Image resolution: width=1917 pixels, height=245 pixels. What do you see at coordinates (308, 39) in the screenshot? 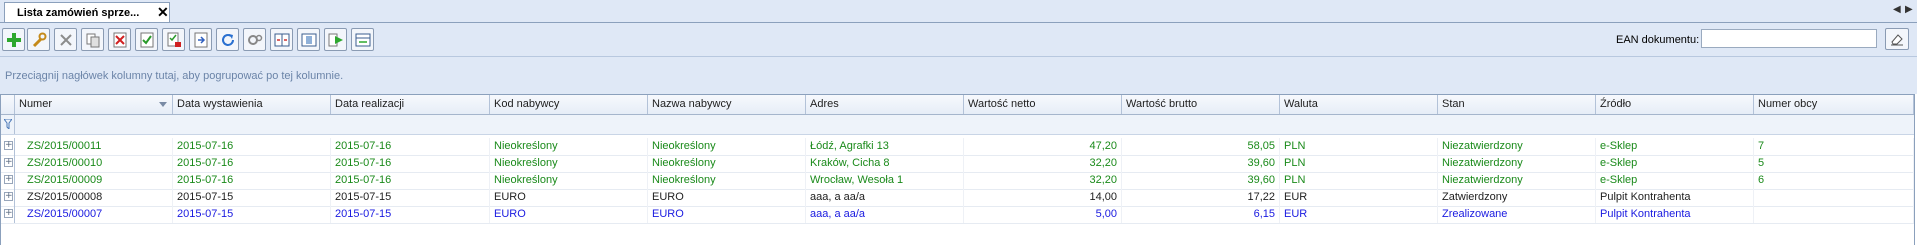
I see `columns-button` at bounding box center [308, 39].